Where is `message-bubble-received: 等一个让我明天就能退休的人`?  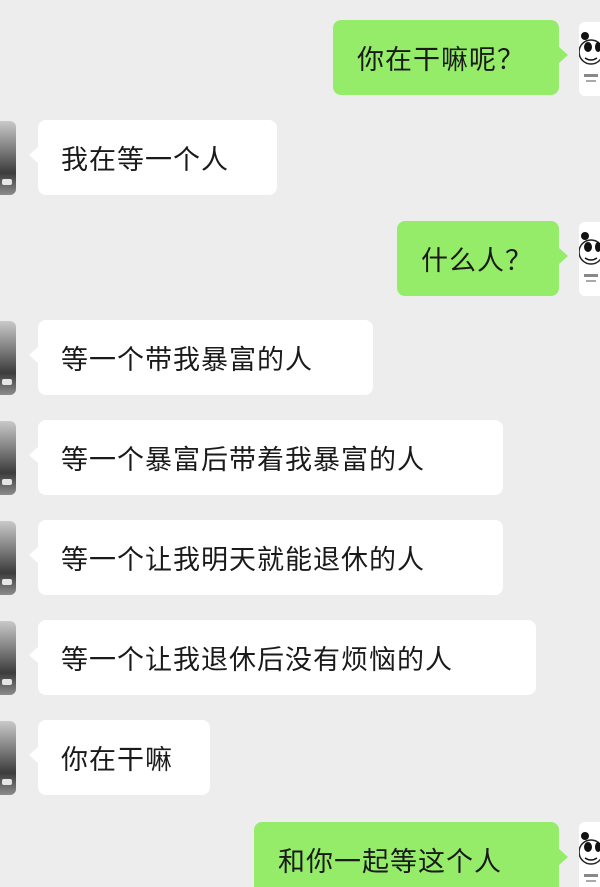
message-bubble-received: 等一个让我明天就能退休的人 is located at coordinates (266, 557).